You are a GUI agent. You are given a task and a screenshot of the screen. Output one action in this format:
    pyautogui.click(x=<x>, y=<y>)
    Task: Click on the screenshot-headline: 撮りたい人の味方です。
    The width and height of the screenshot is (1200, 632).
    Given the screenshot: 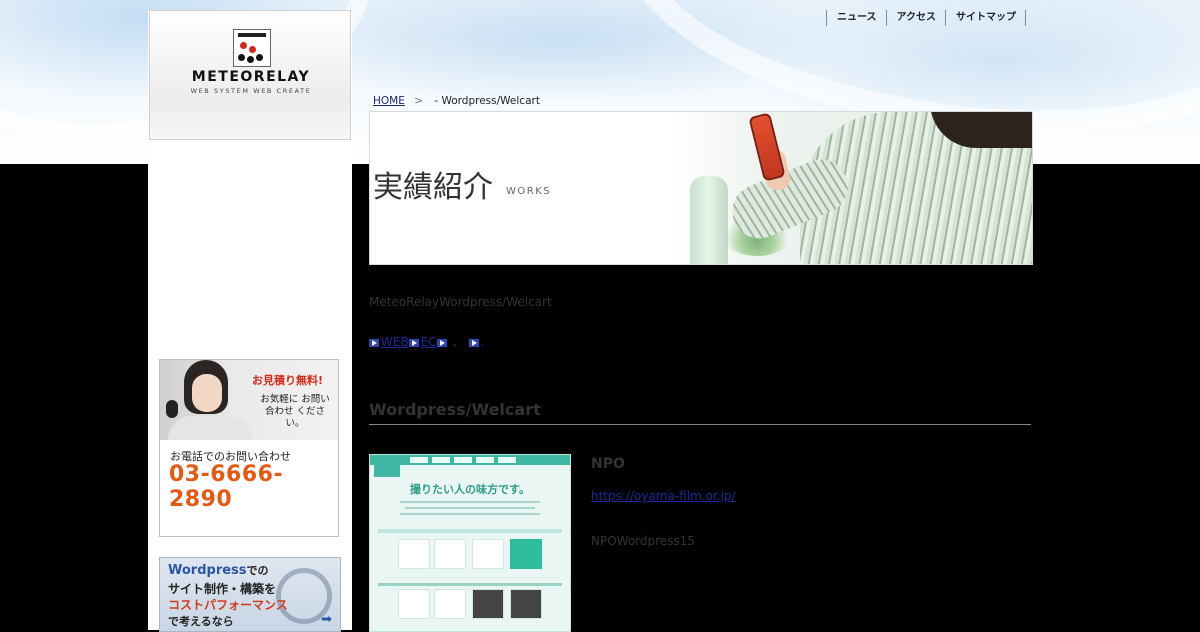 What is the action you would take?
    pyautogui.click(x=470, y=489)
    